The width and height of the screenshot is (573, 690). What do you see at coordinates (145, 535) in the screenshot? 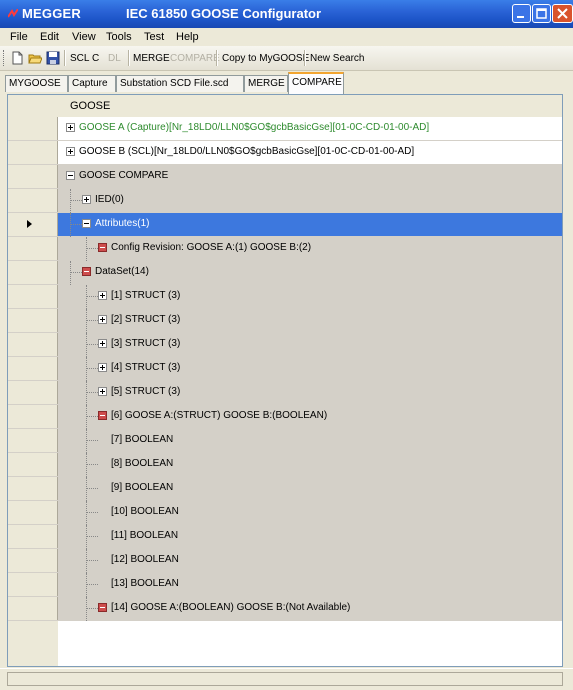
I see `tree-item-label: [11] BOOLEAN` at bounding box center [145, 535].